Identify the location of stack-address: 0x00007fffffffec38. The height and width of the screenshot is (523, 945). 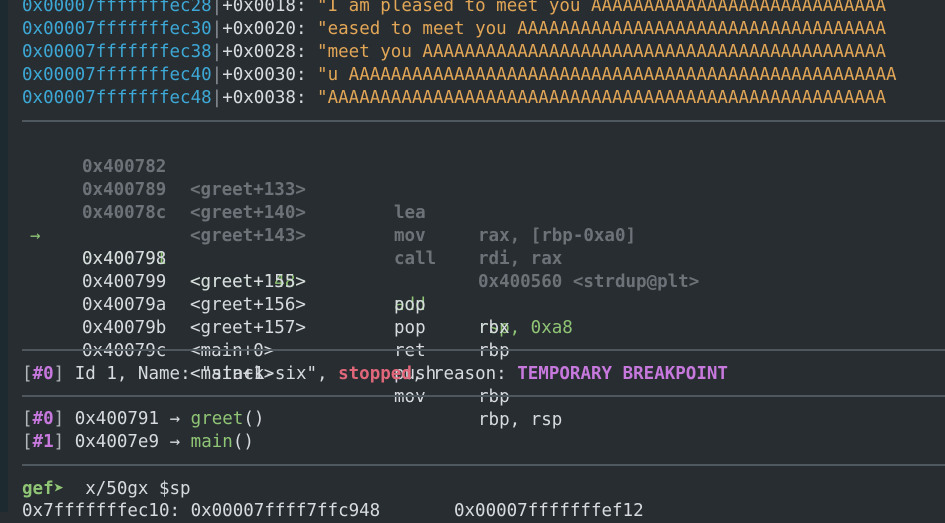
(117, 52).